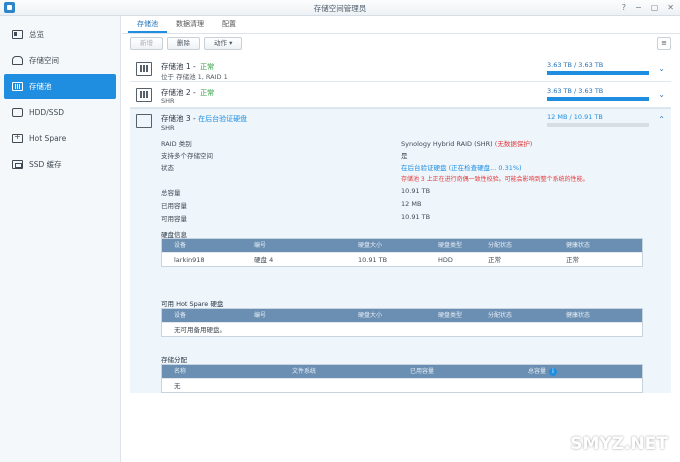 This screenshot has width=680, height=462. What do you see at coordinates (167, 168) in the screenshot?
I see `status-label: 状态` at bounding box center [167, 168].